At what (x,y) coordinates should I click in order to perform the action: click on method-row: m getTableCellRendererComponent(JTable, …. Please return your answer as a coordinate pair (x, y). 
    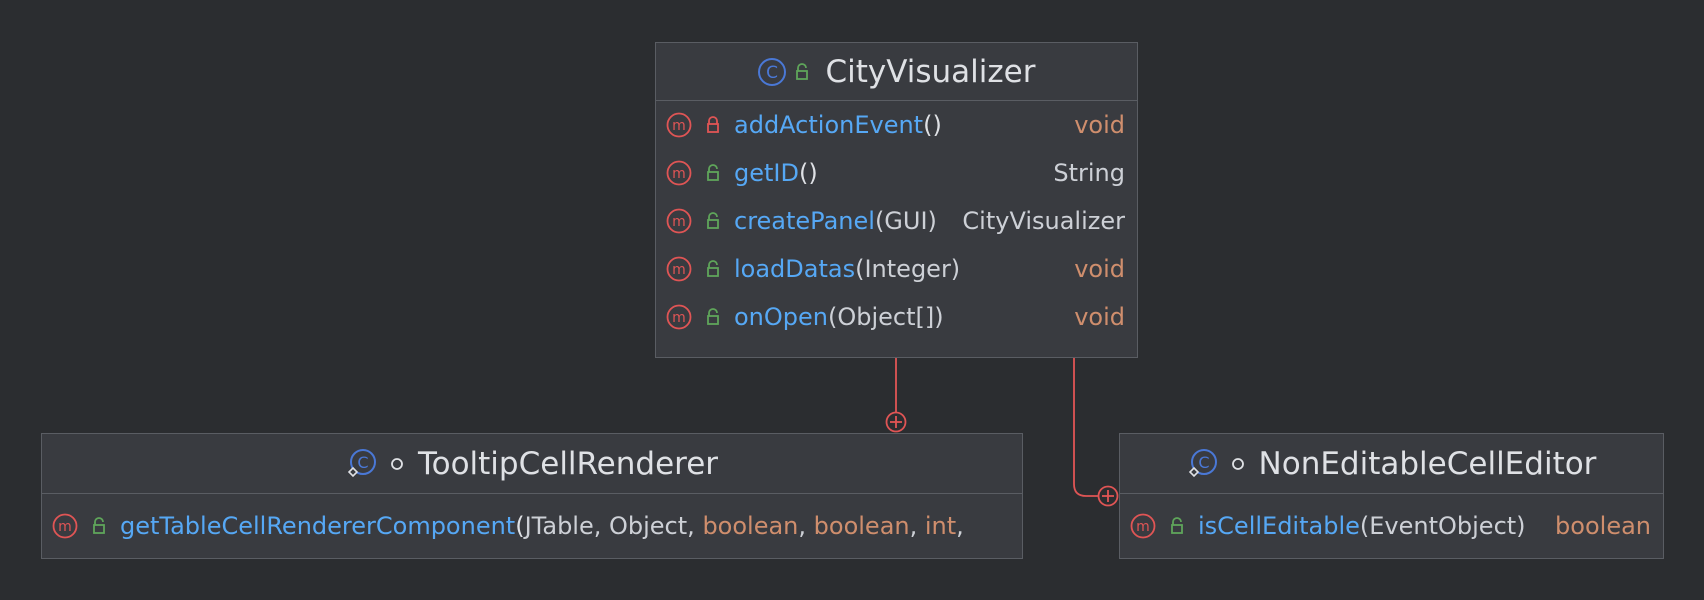
    Looking at the image, I should click on (532, 526).